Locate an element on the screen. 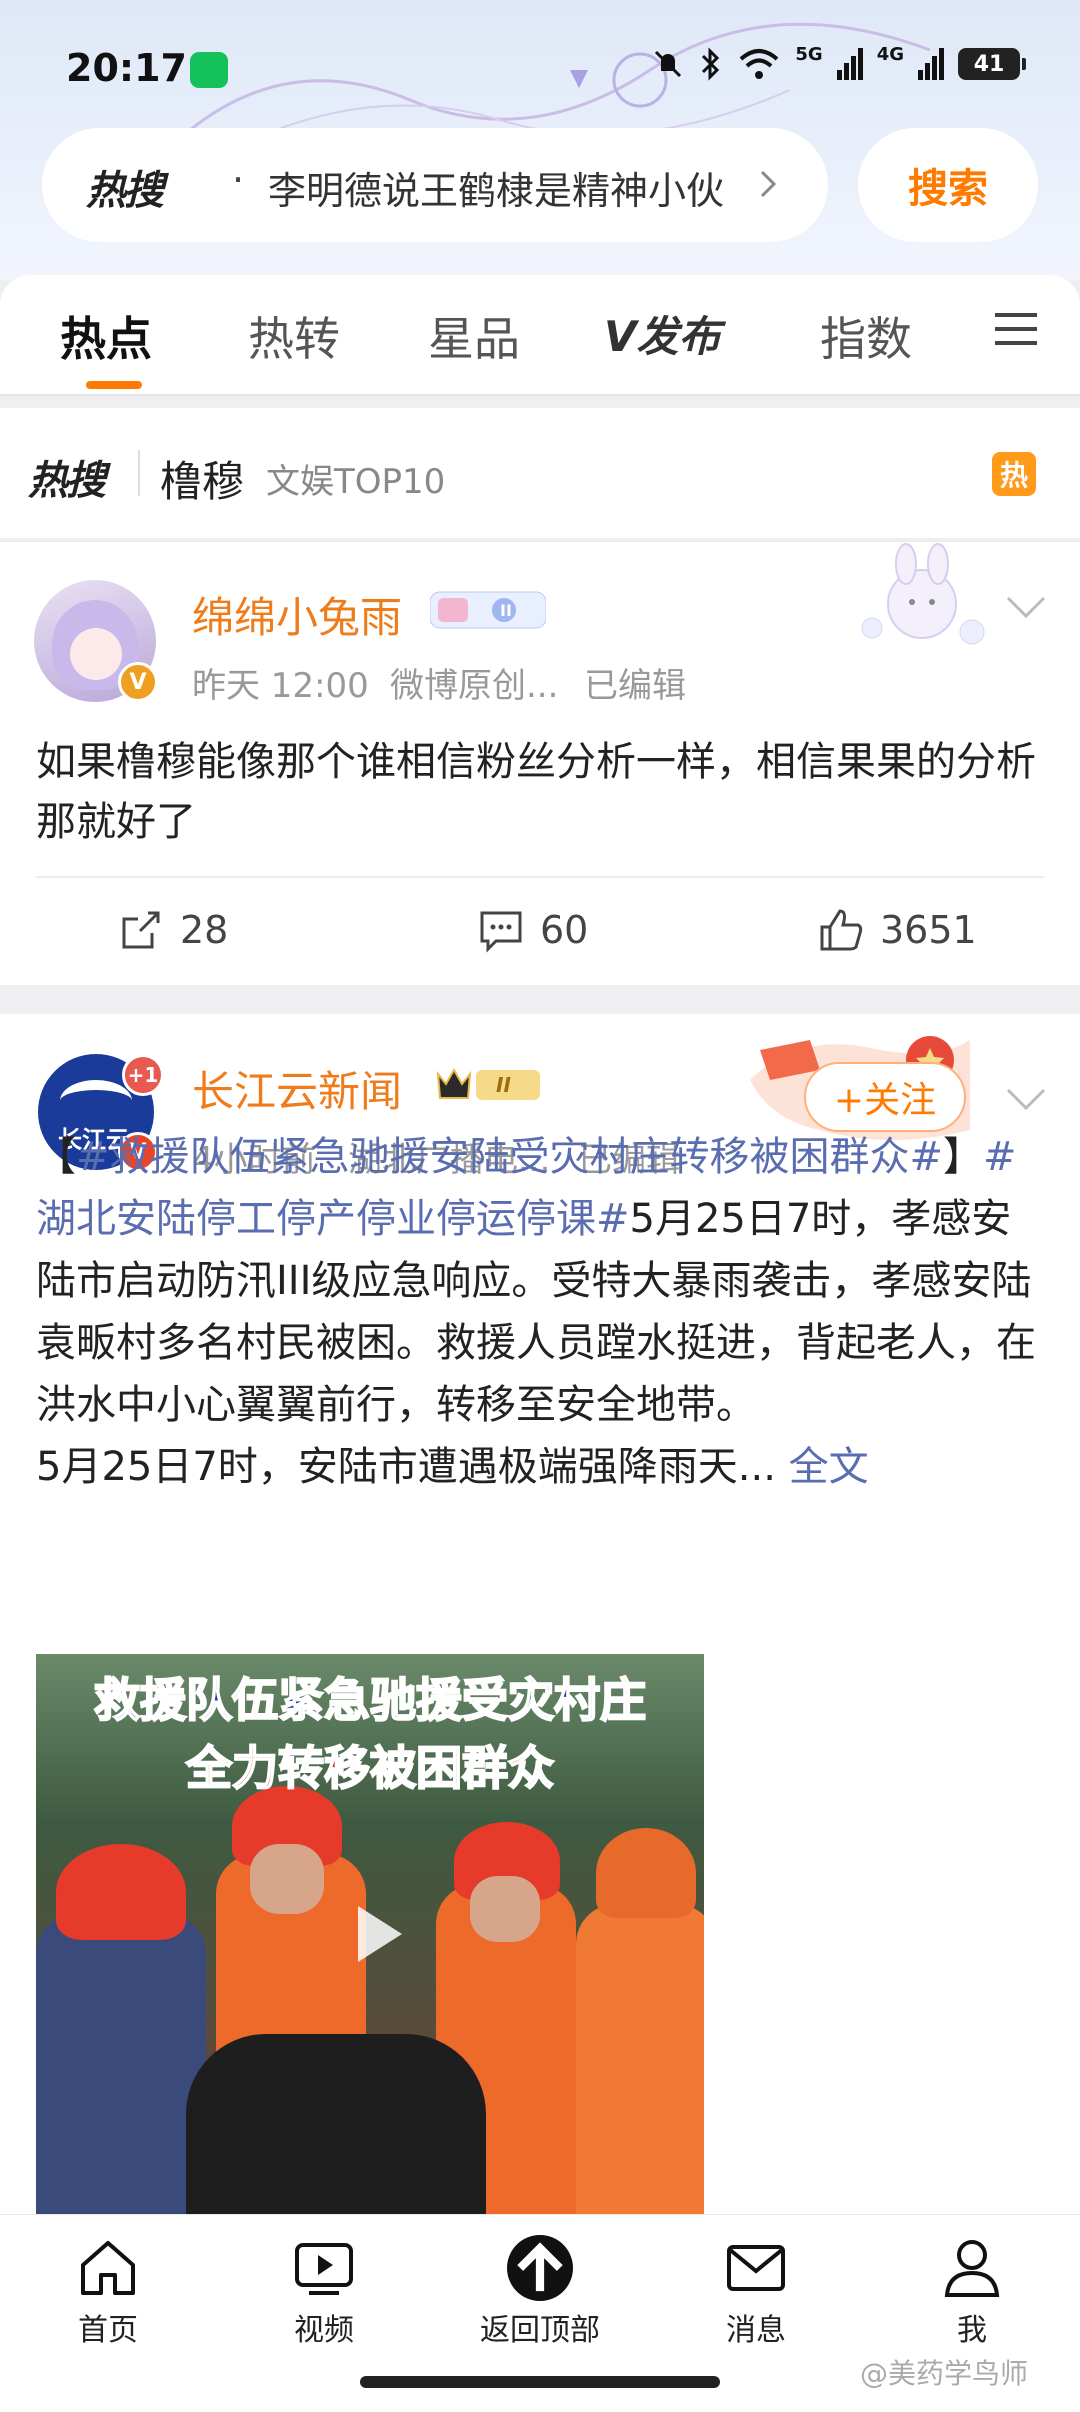 Image resolution: width=1080 pixels, height=2412 pixels. video-title-line1: 救援队伍紧急驰援受灾村庄 is located at coordinates (370, 1700).